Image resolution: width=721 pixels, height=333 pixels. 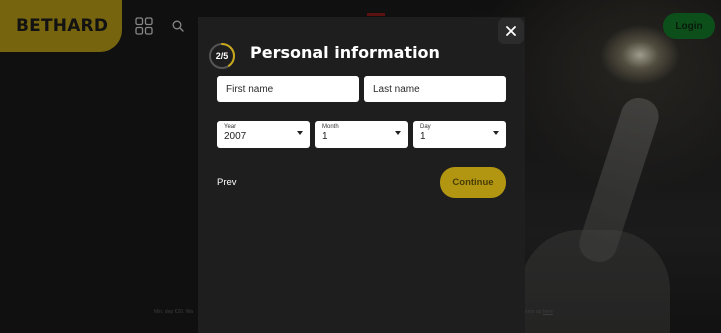 What do you see at coordinates (473, 182) in the screenshot?
I see `continue-button: Continue` at bounding box center [473, 182].